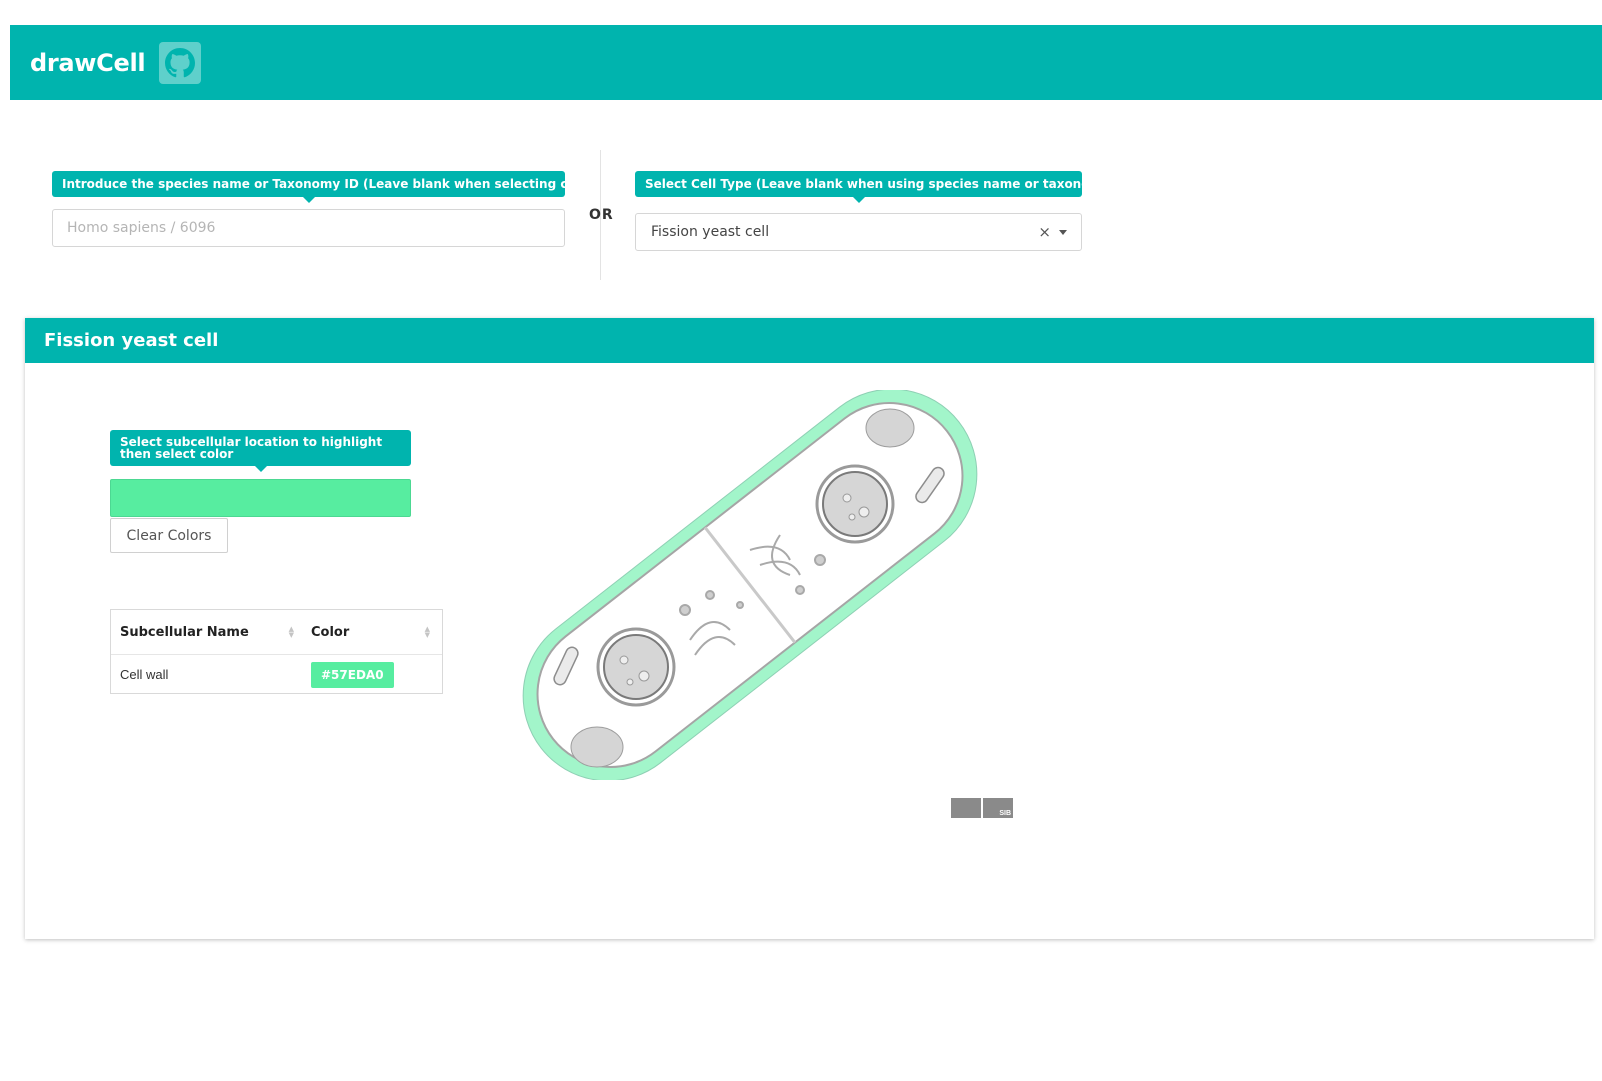 Image resolution: width=1602 pixels, height=1081 pixels. Describe the element at coordinates (710, 232) in the screenshot. I see `cell-type-value: Fission yeast cell` at that location.